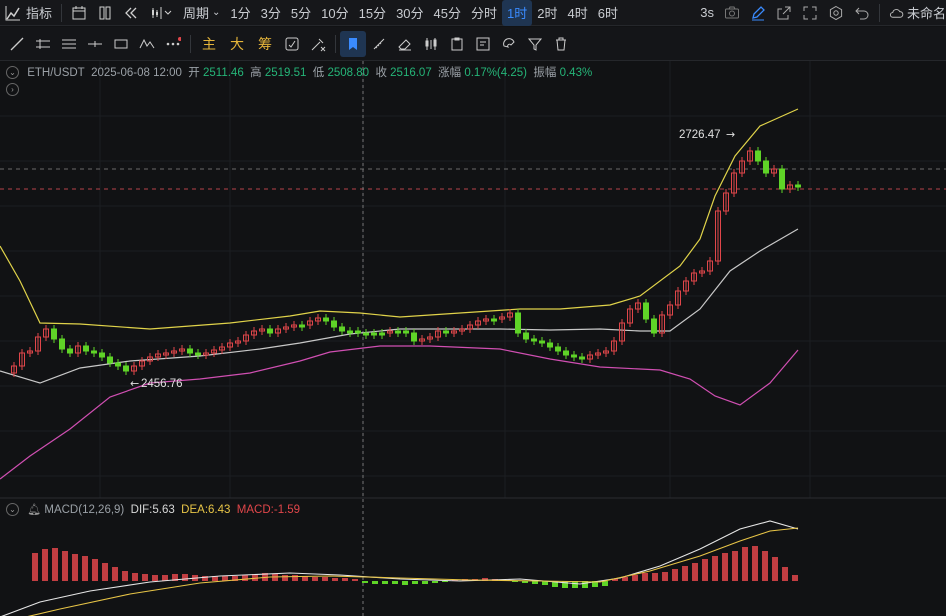 Image resolution: width=946 pixels, height=616 pixels. What do you see at coordinates (836, 13) in the screenshot?
I see `settings-icon` at bounding box center [836, 13].